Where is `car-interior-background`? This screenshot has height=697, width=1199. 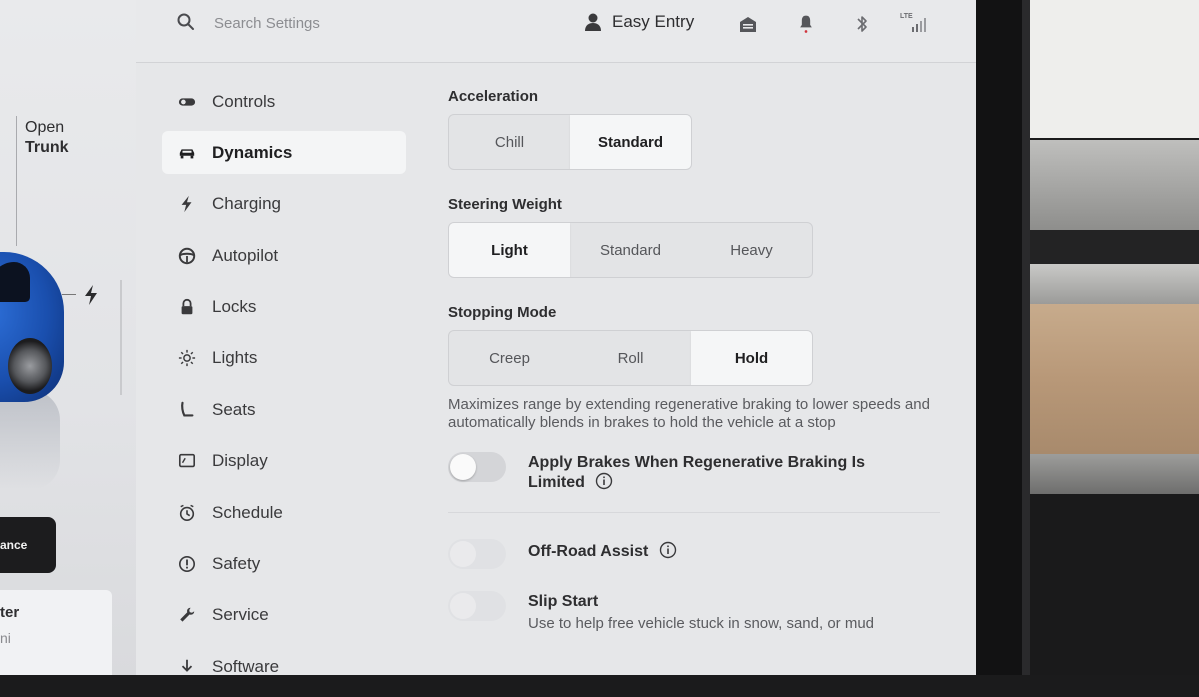
car-interior-background is located at coordinates (1114, 337).